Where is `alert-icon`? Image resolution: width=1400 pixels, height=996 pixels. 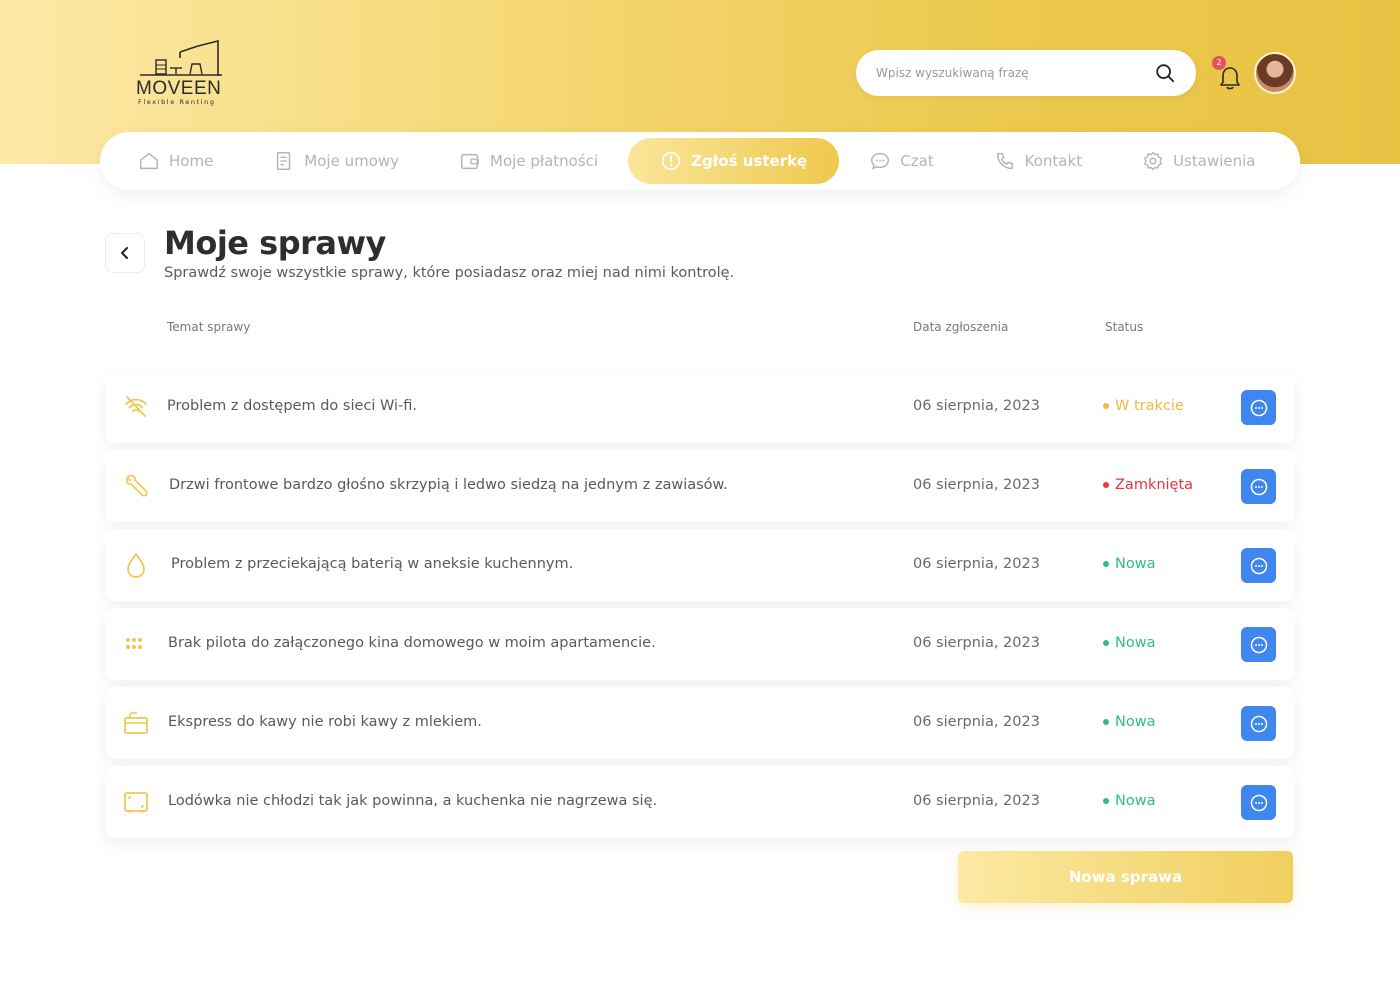 alert-icon is located at coordinates (671, 161).